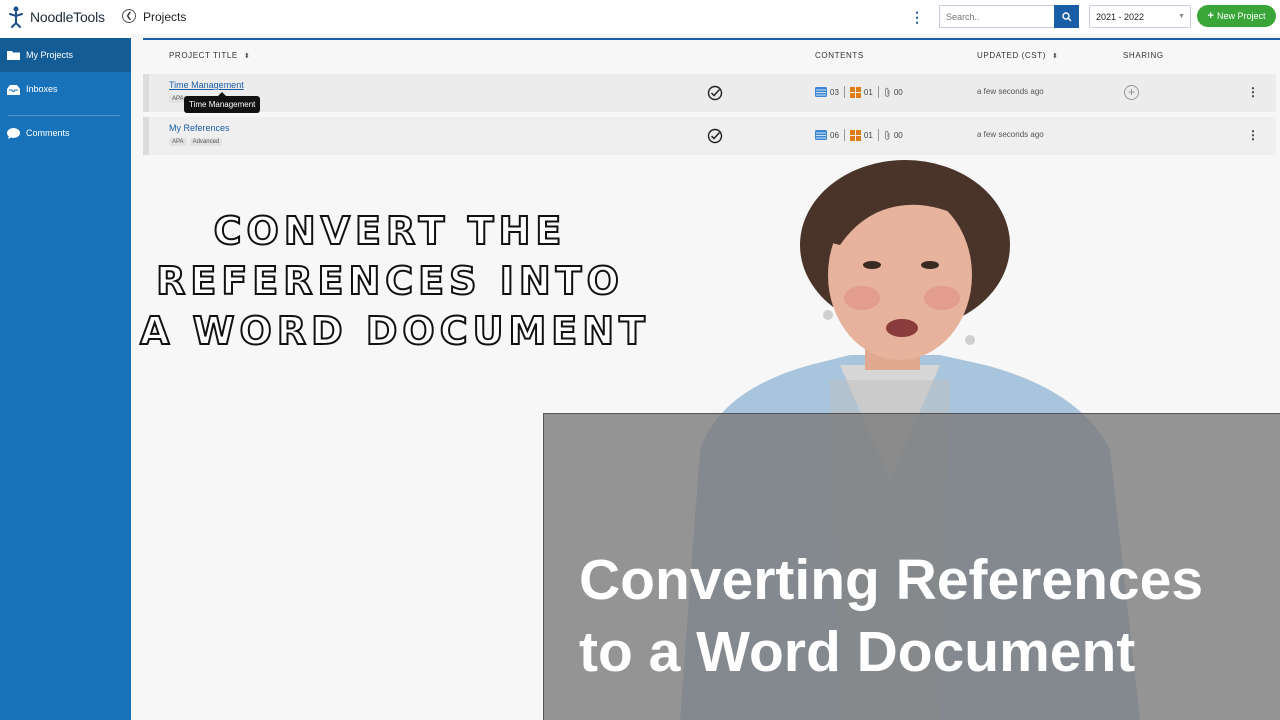  I want to click on sidebar-item-label: My Projects, so click(50, 55).